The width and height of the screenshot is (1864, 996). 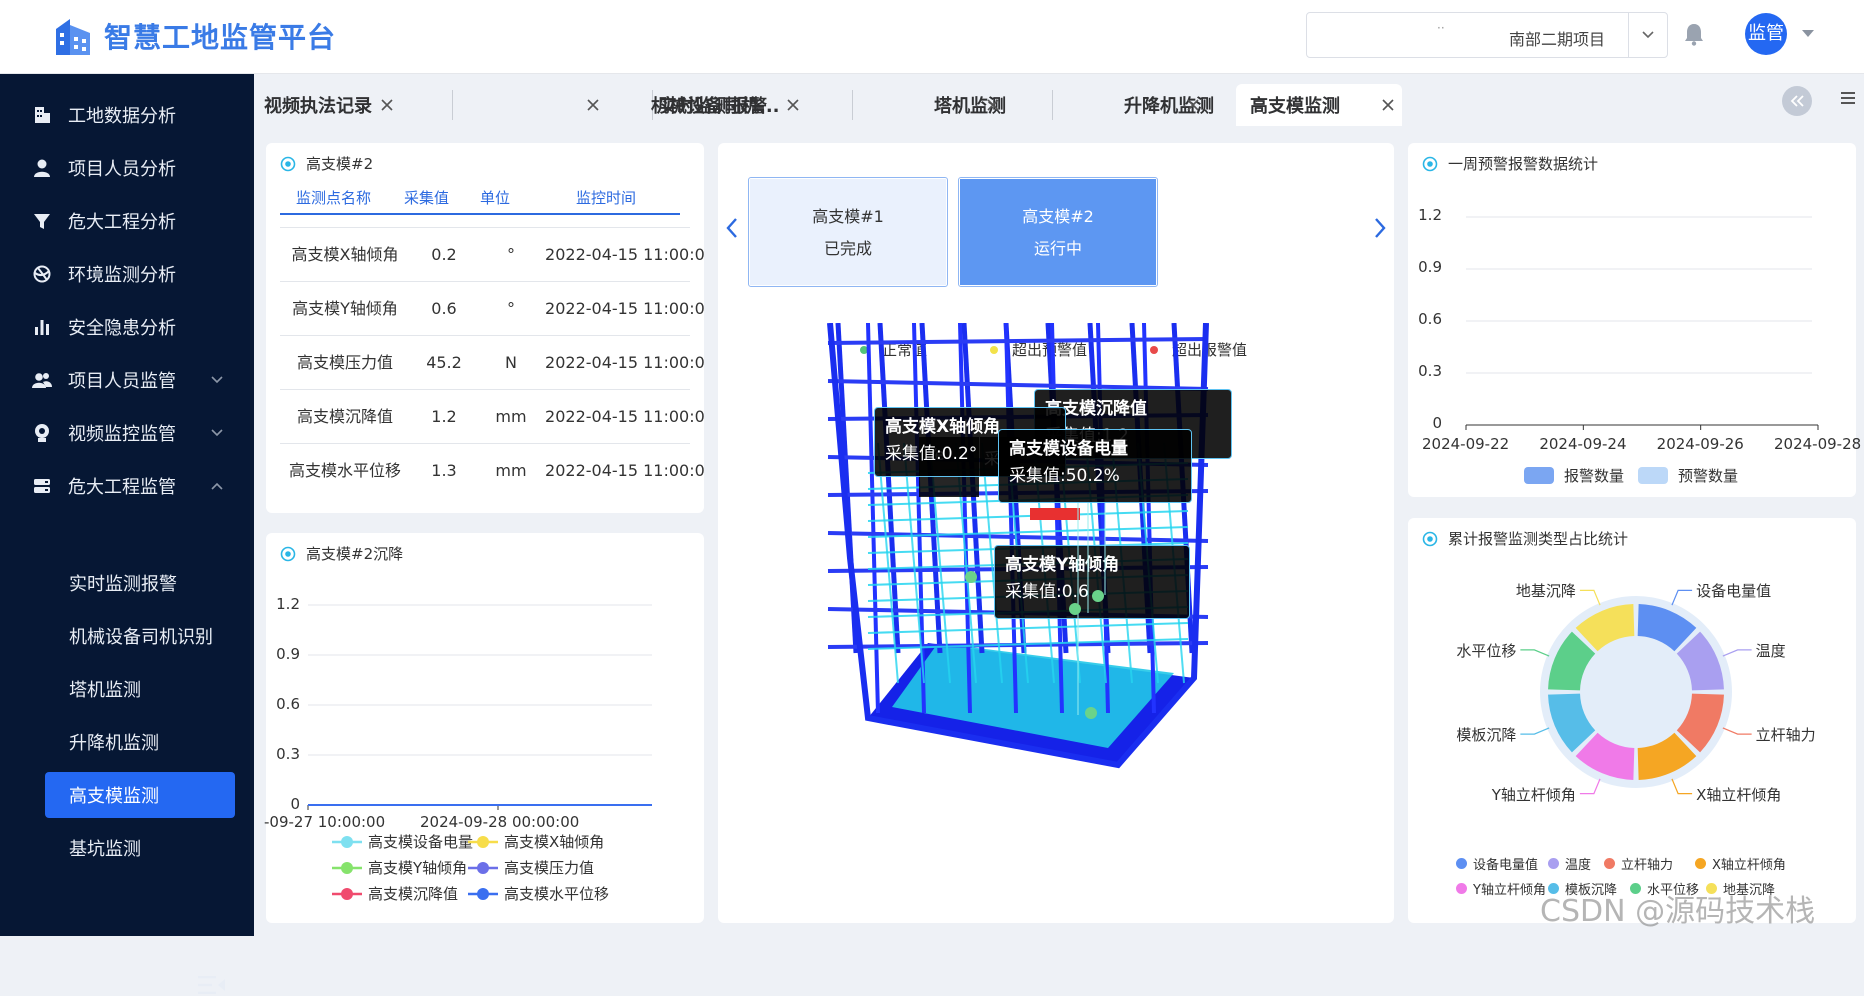 I want to click on sidebar-subitem-label: 高支模监测, so click(x=114, y=796).